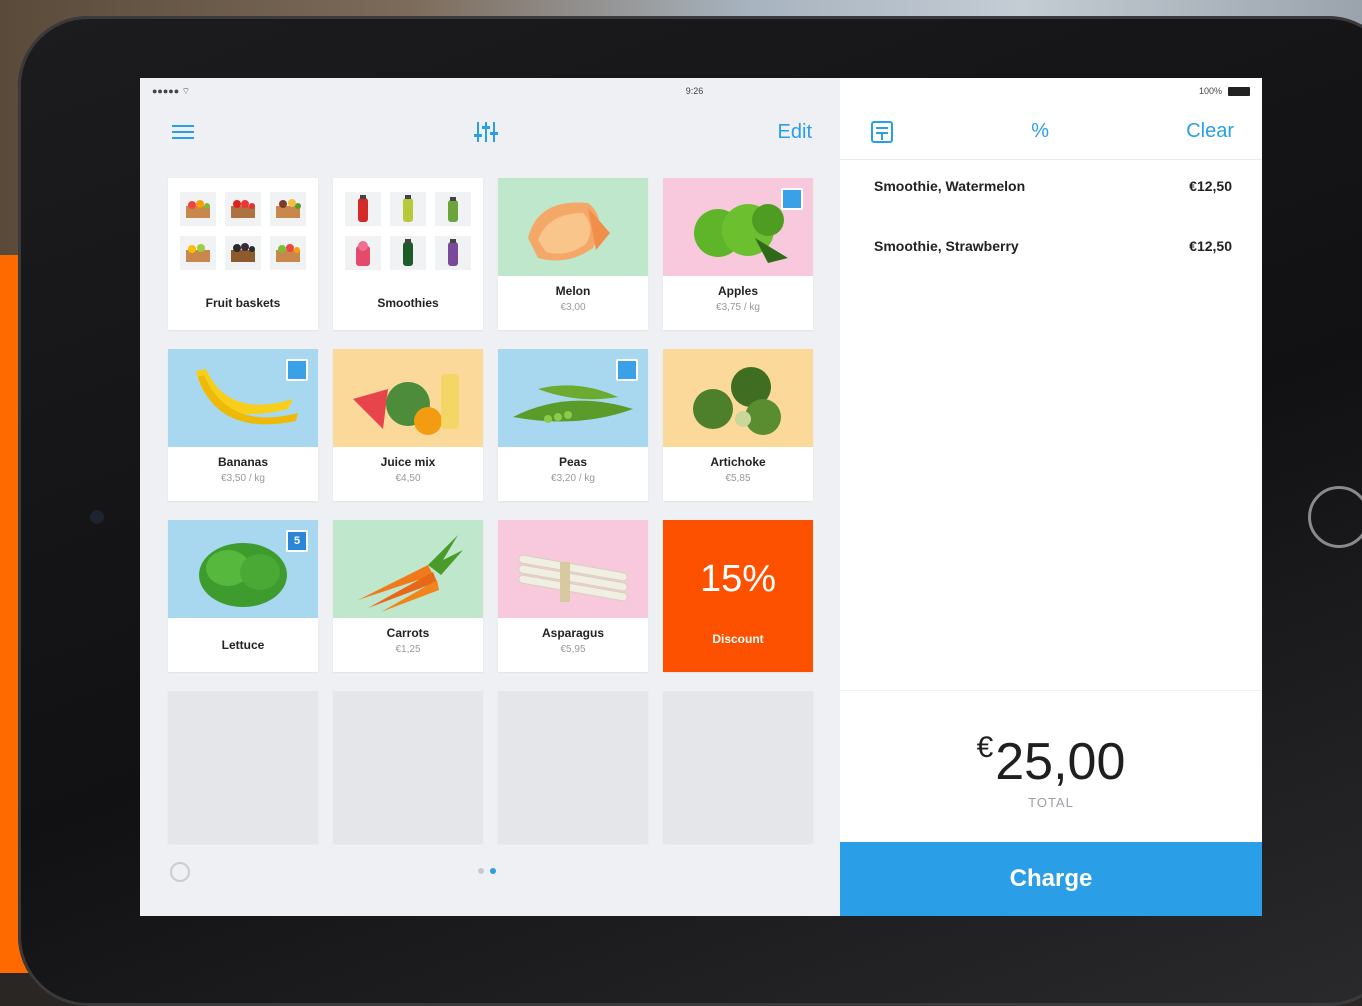 Image resolution: width=1362 pixels, height=1006 pixels. Describe the element at coordinates (738, 579) in the screenshot. I see `discount-value: 15%` at that location.